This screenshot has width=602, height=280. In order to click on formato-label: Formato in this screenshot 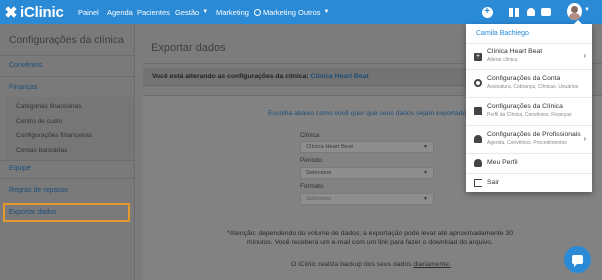, I will do `click(312, 186)`.